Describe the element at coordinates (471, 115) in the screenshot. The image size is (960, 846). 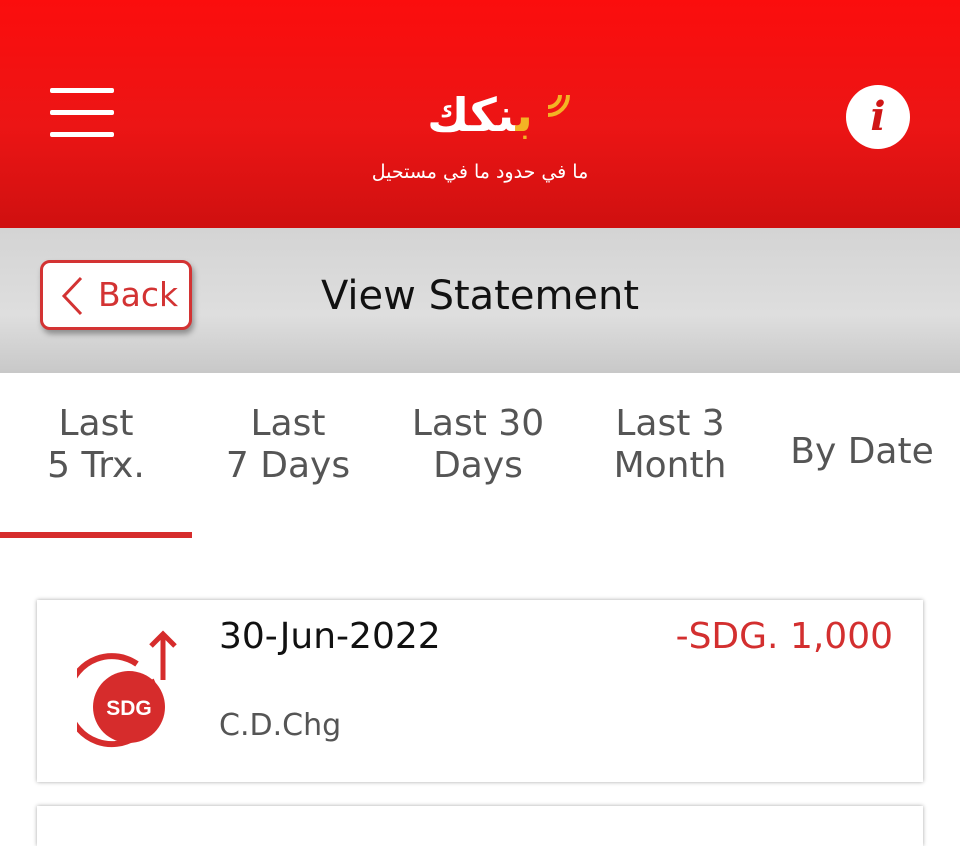
I see `brand-name-main: نكك` at that location.